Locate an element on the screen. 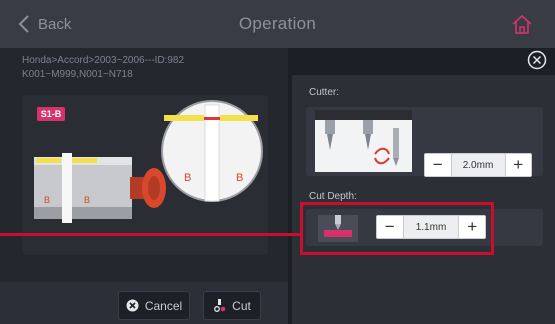 The image size is (555, 324). cut-button: Cut is located at coordinates (232, 305).